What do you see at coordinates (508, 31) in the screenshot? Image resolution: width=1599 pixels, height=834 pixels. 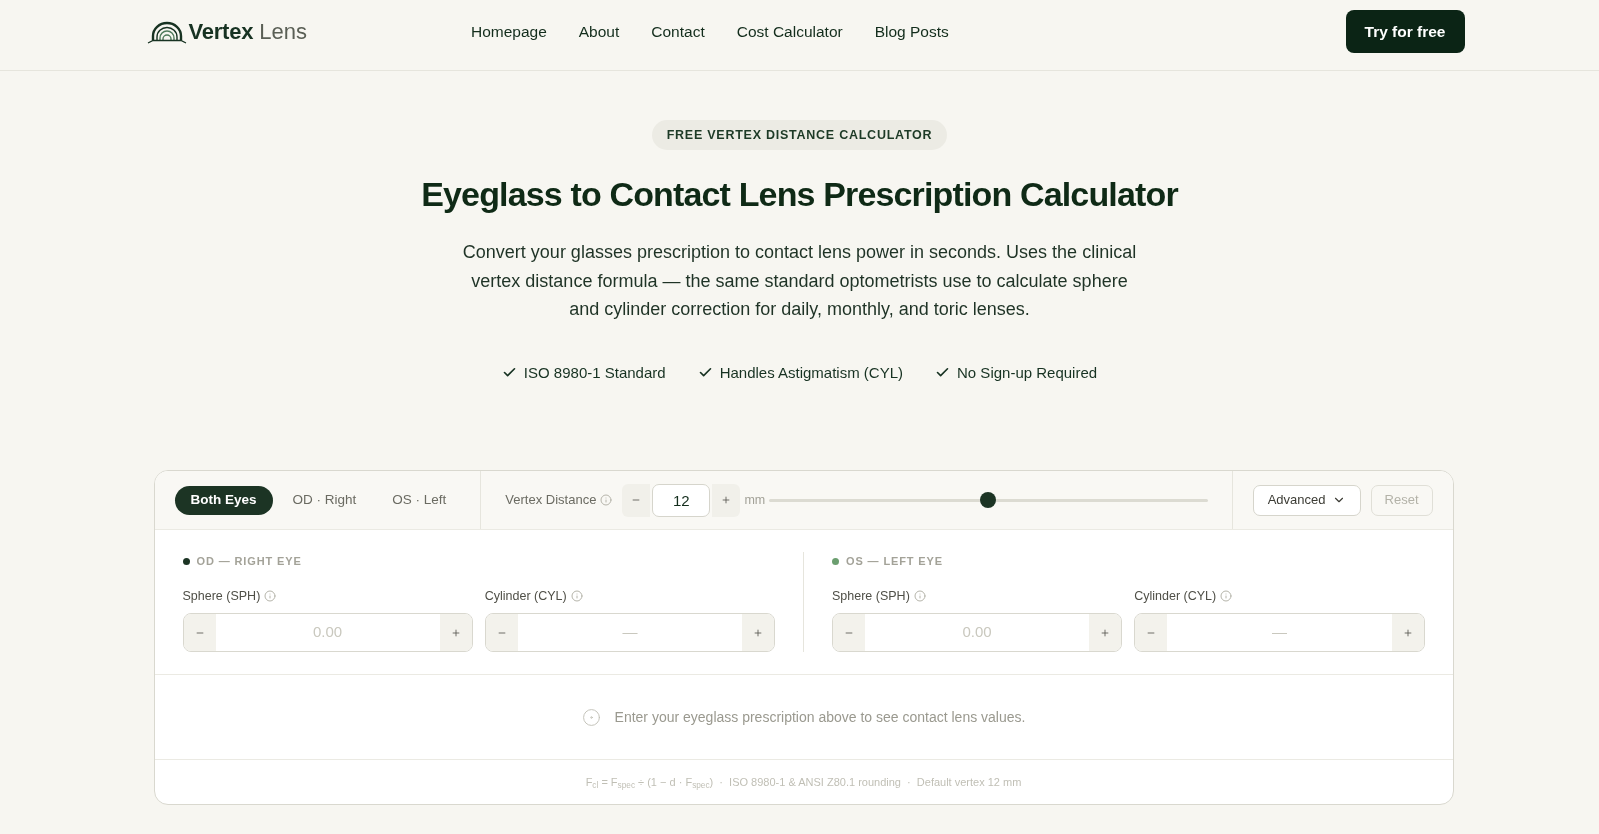 I see `nav-link: Homepage` at bounding box center [508, 31].